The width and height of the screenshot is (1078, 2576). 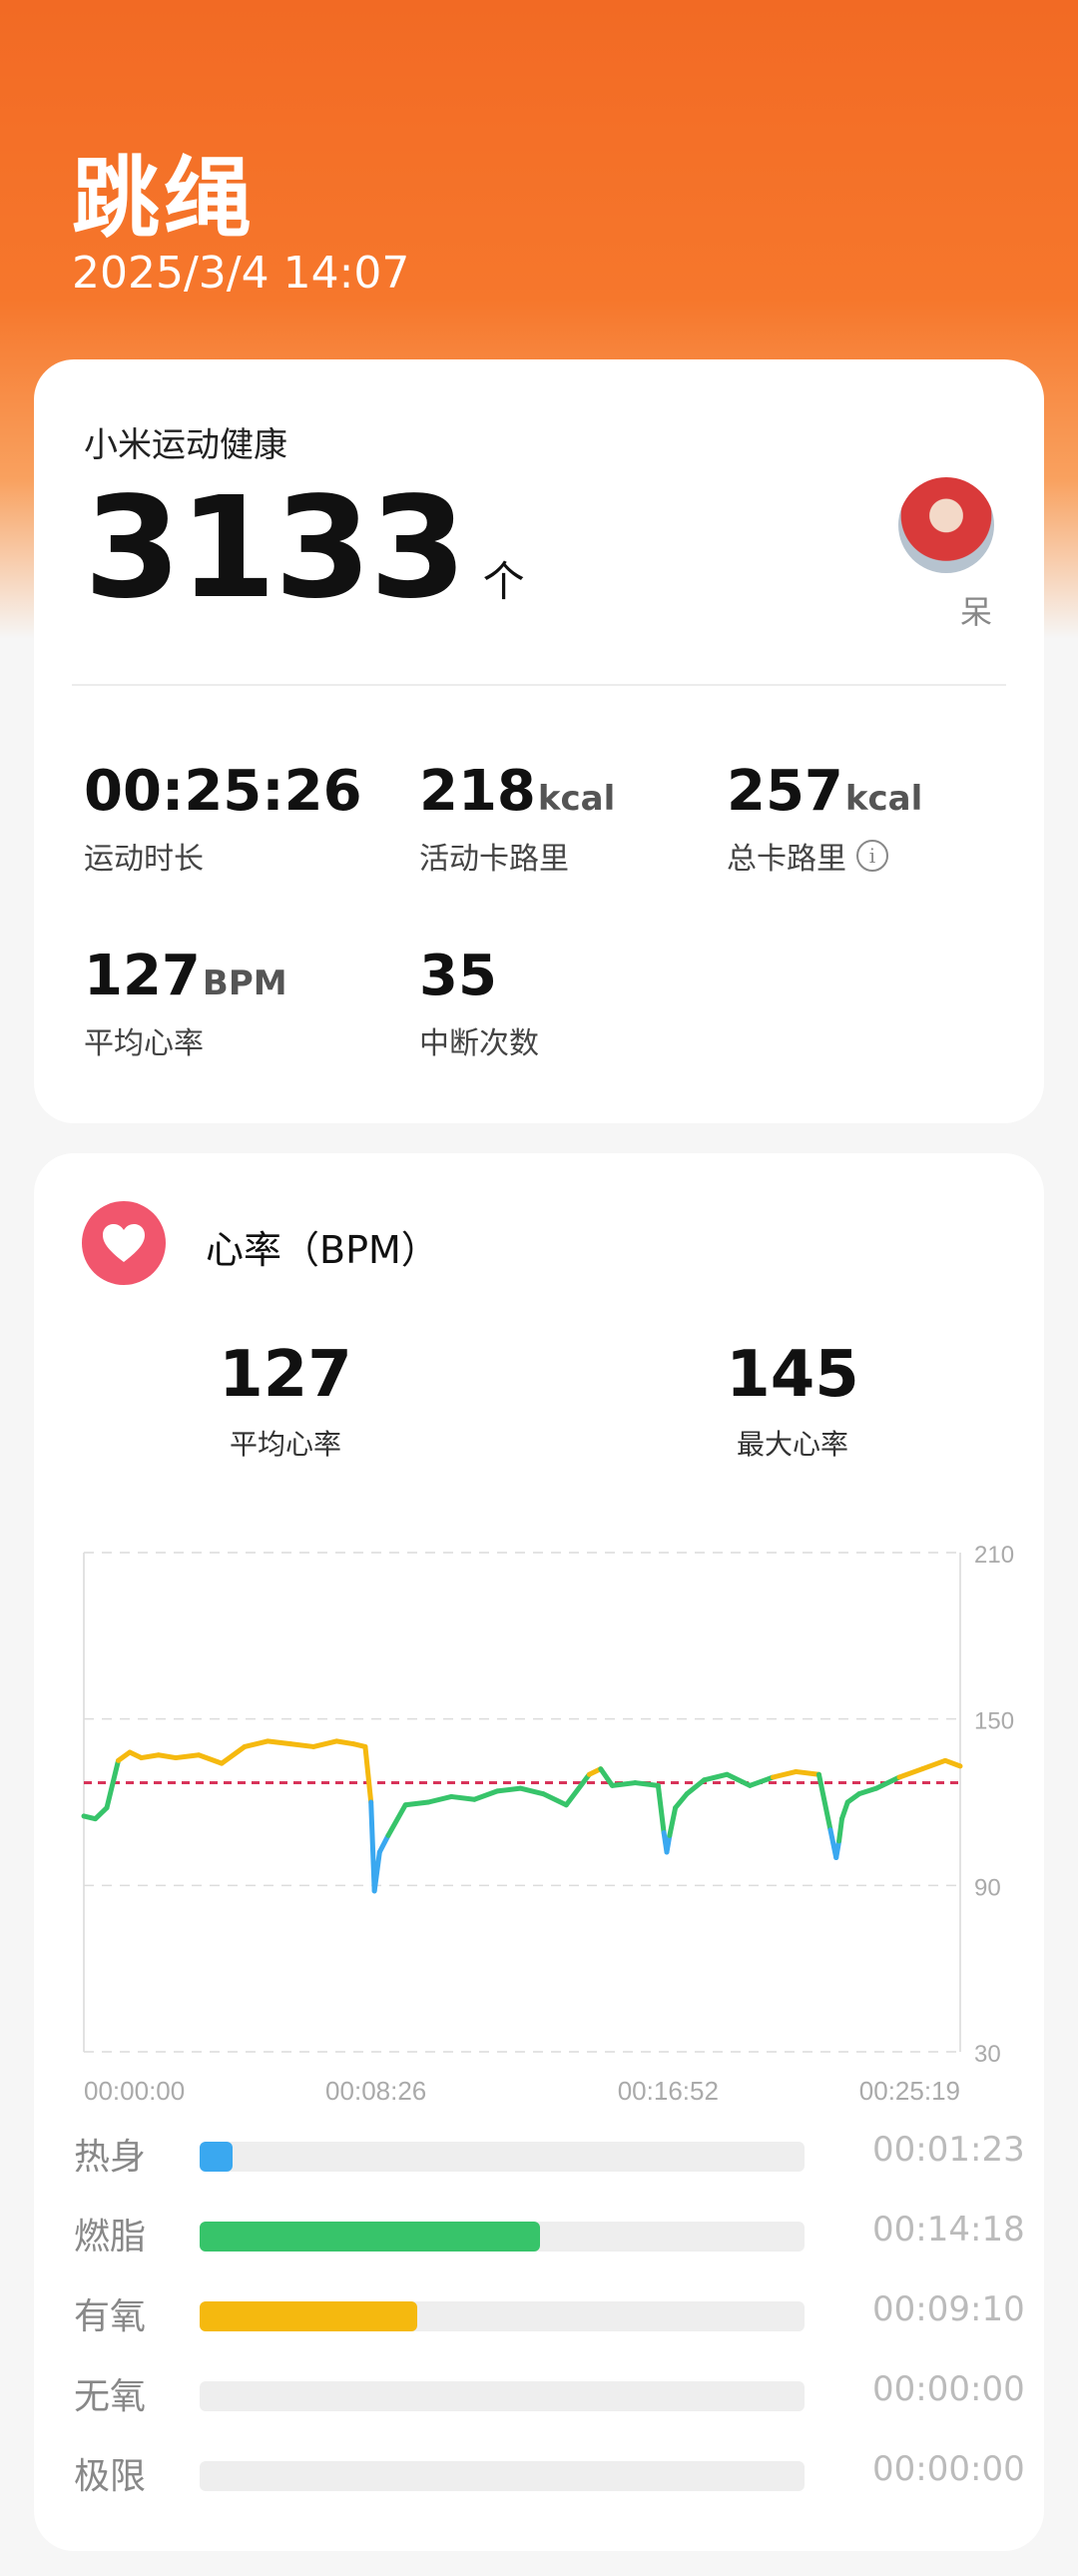 What do you see at coordinates (110, 2158) in the screenshot?
I see `zone-name: 热身` at bounding box center [110, 2158].